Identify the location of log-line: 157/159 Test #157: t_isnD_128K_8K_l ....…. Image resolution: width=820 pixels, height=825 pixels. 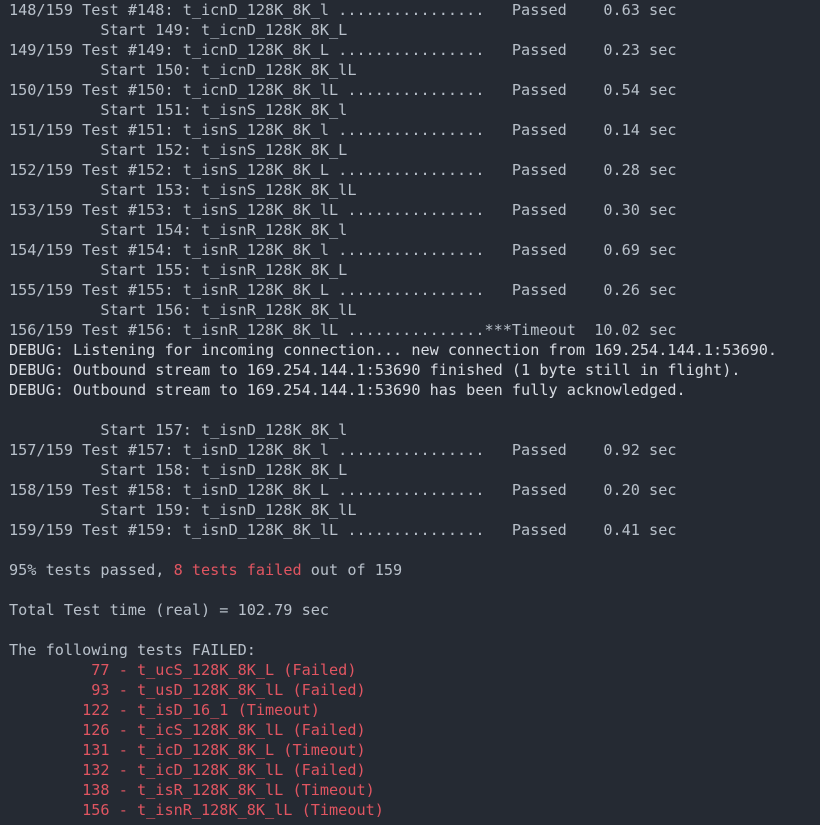
(343, 450).